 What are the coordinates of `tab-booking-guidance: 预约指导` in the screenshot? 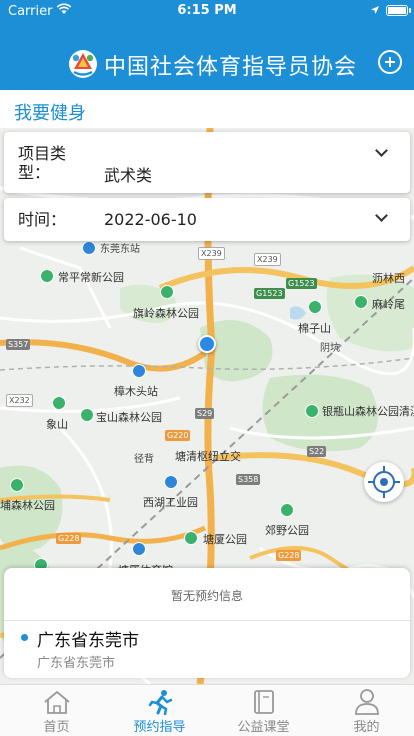 It's located at (159, 710).